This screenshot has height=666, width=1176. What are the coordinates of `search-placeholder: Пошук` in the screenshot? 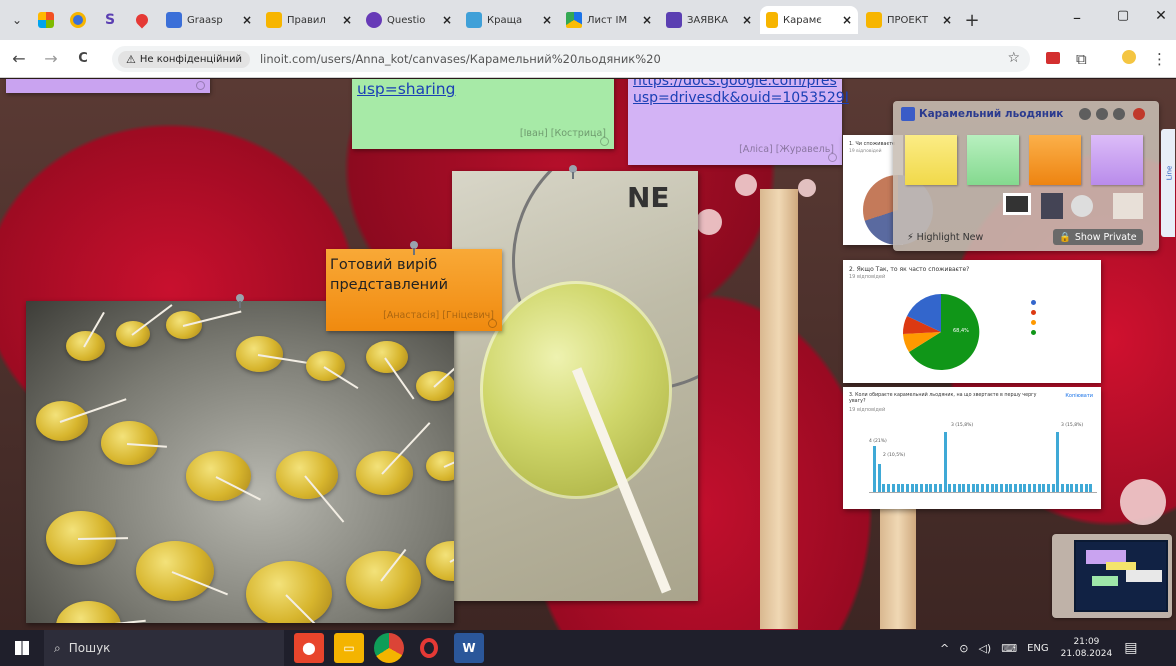 It's located at (89, 648).